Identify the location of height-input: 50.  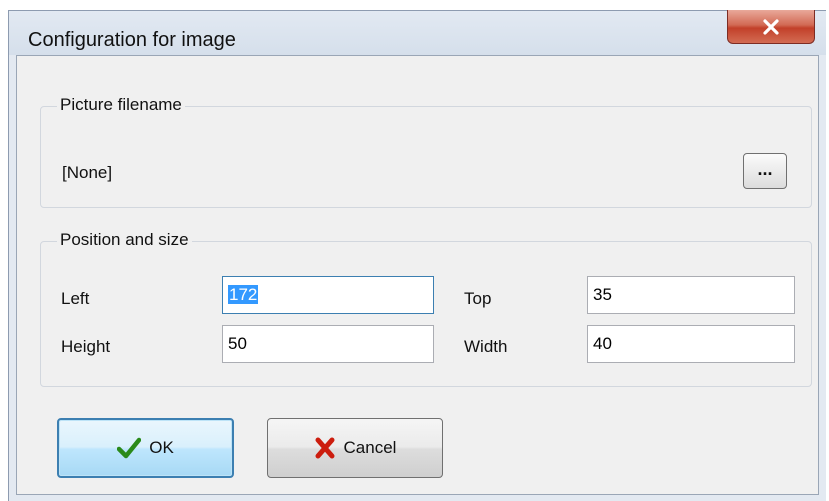
(328, 344).